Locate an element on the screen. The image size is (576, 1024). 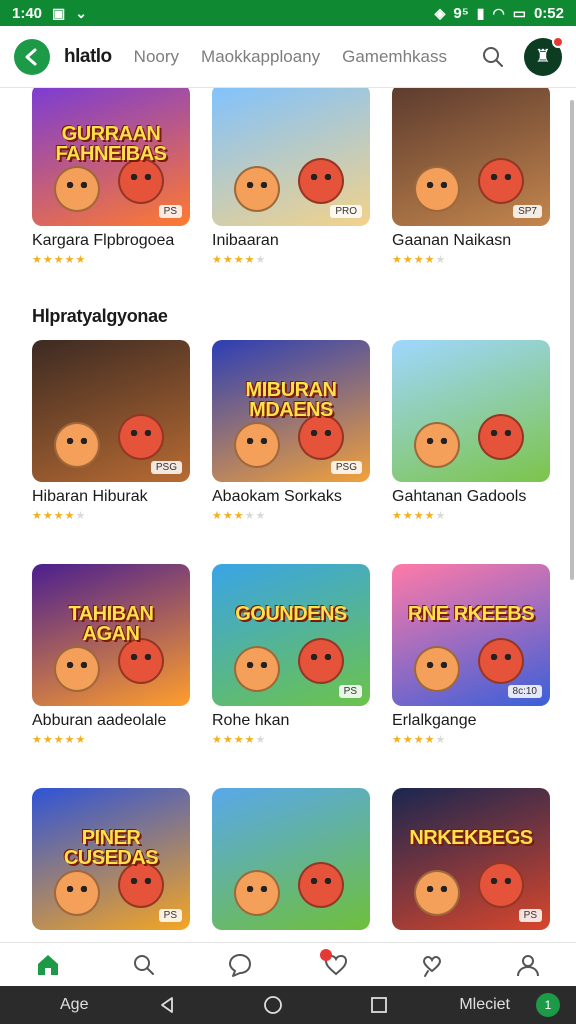
game-thumbnail: PRO is located at coordinates (291, 157).